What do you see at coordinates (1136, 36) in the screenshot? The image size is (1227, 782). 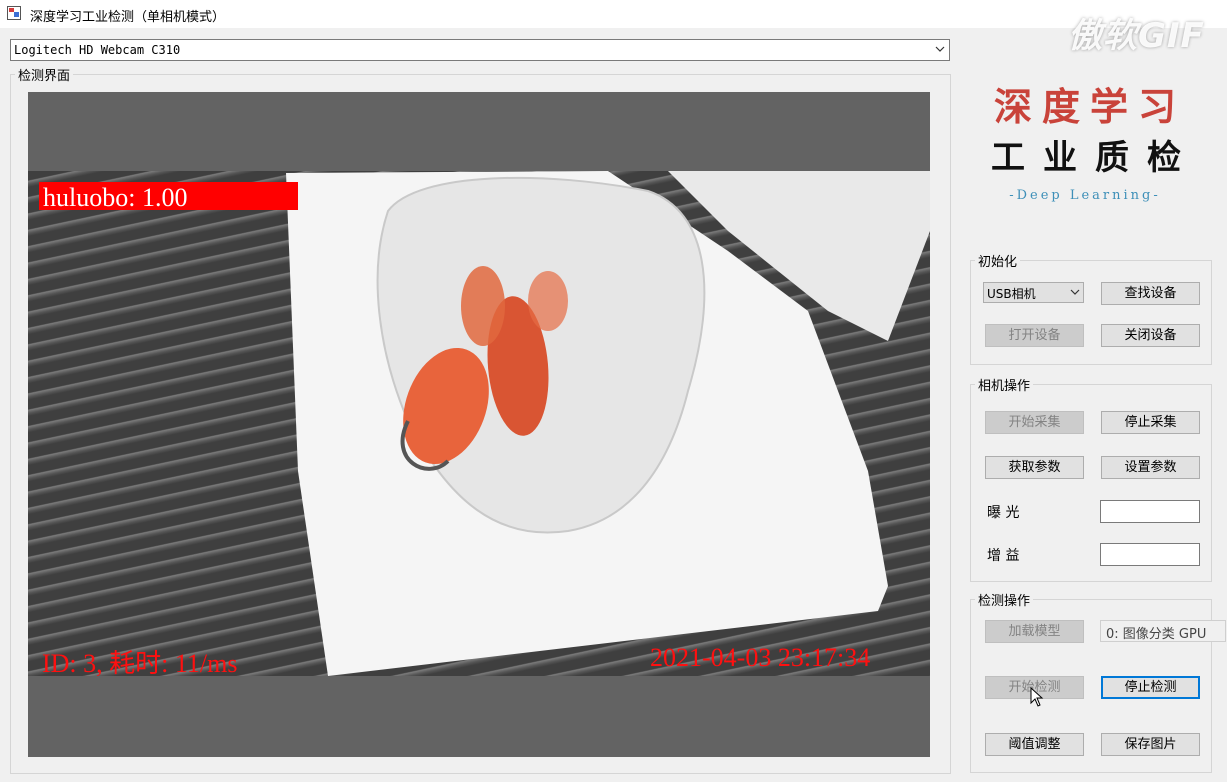 I see `watermark: 傲软GIF` at bounding box center [1136, 36].